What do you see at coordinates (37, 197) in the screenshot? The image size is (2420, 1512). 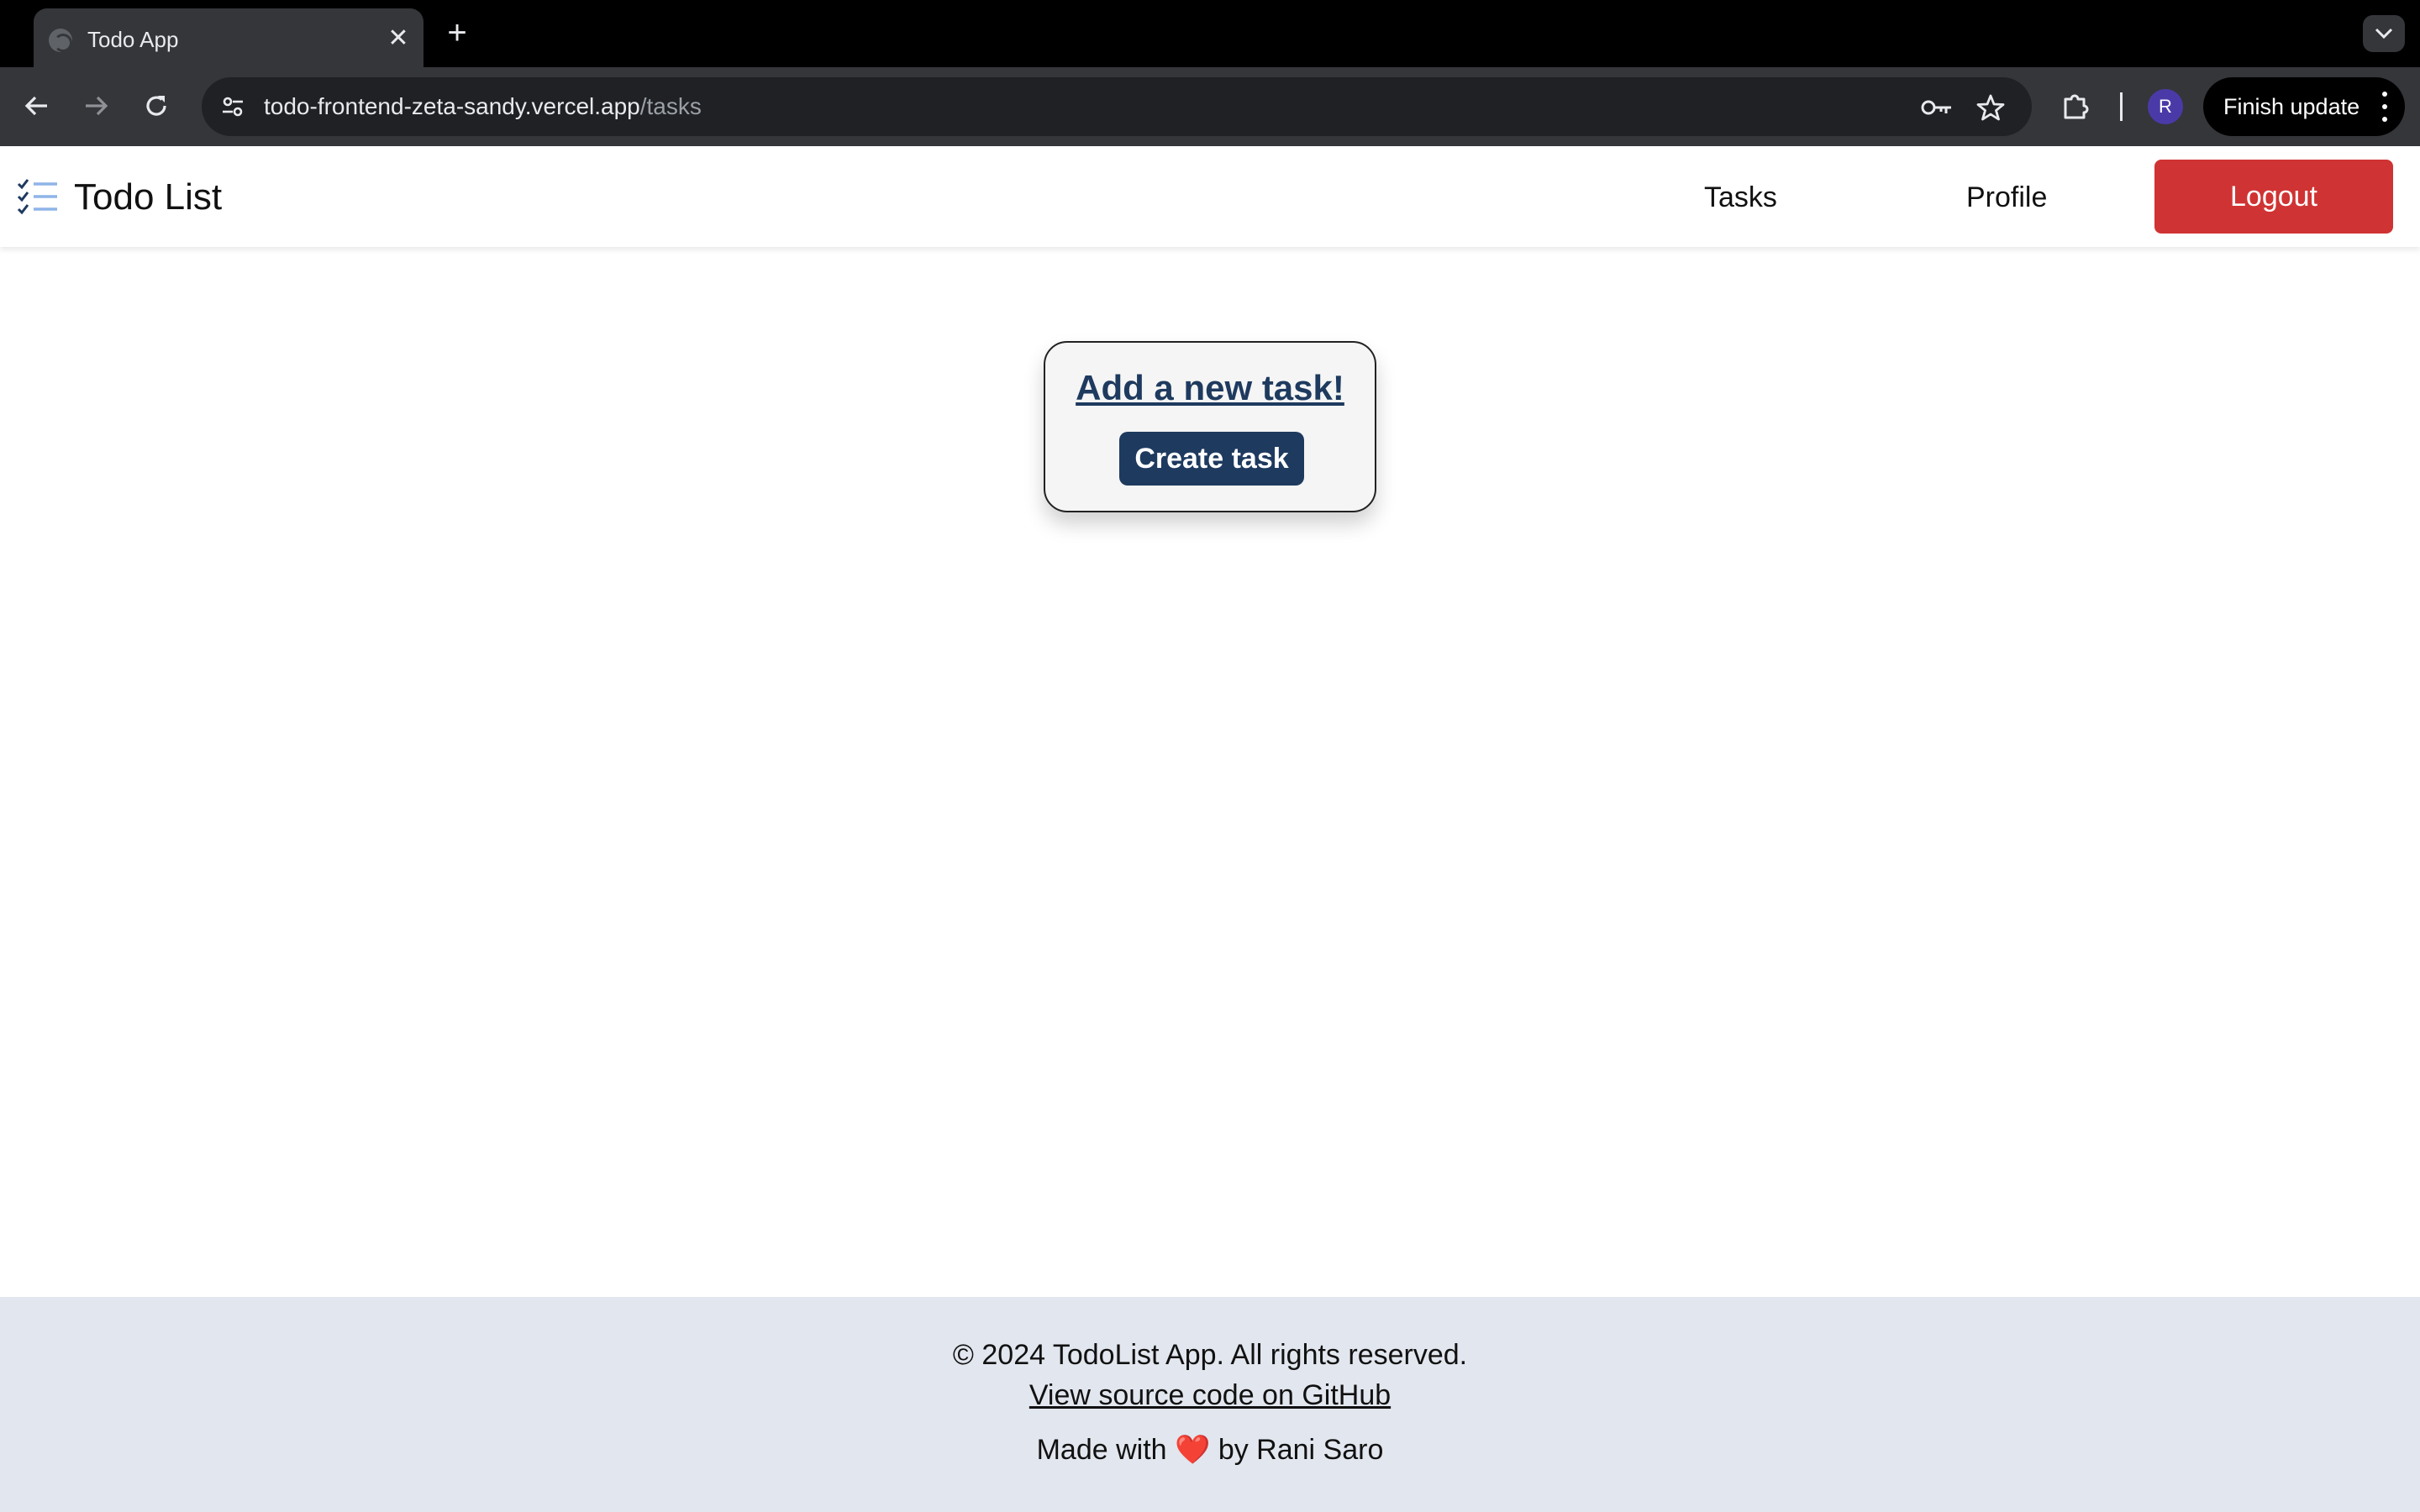 I see `checklist-icon` at bounding box center [37, 197].